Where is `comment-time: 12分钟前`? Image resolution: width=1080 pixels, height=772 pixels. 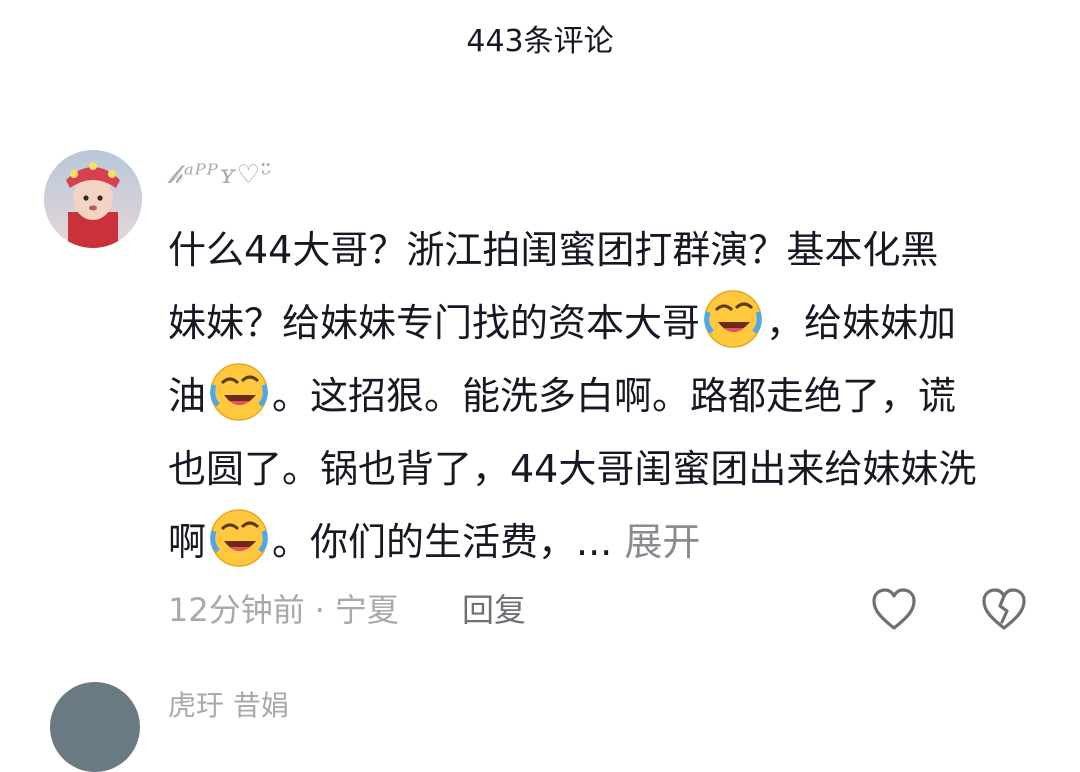 comment-time: 12分钟前 is located at coordinates (236, 610).